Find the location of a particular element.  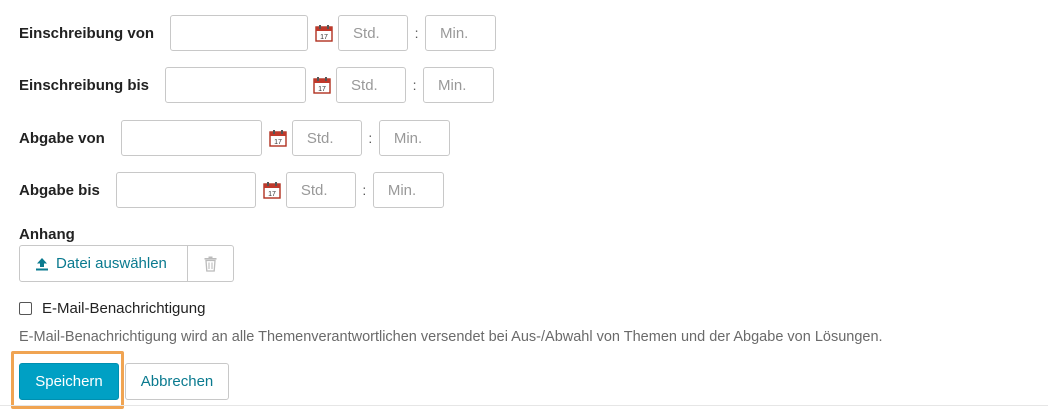

email-notification-label: E-Mail-Benachrichtigung is located at coordinates (124, 308).